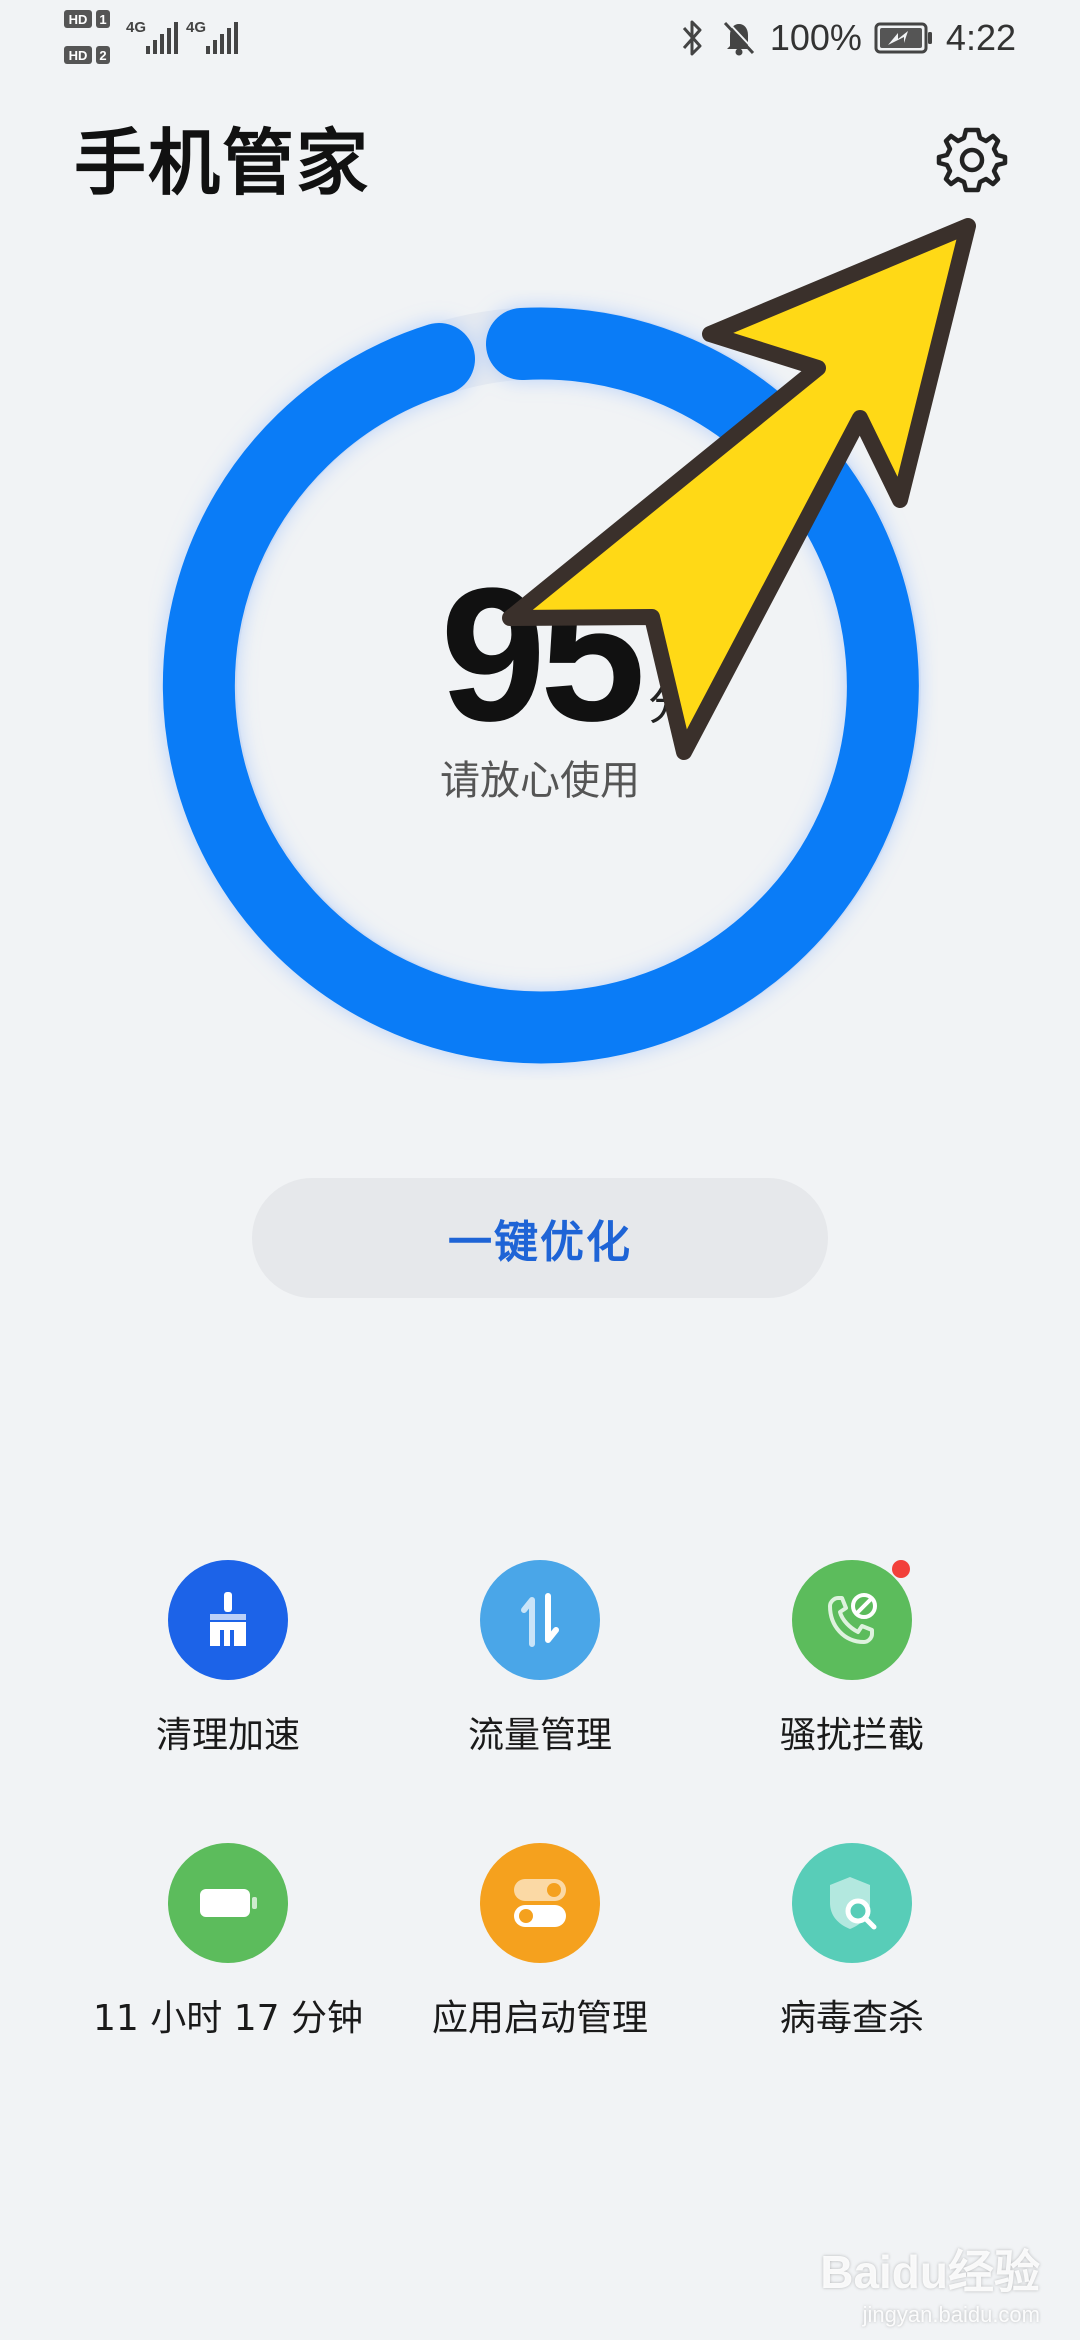  I want to click on battery-charging-icon, so click(903, 38).